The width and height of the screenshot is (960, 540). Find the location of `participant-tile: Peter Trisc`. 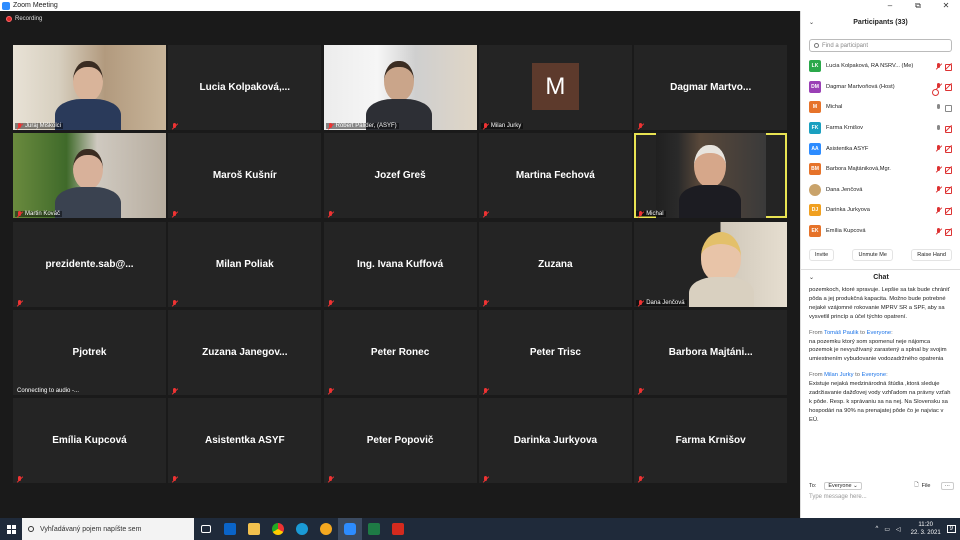

participant-tile: Peter Trisc is located at coordinates (555, 352).